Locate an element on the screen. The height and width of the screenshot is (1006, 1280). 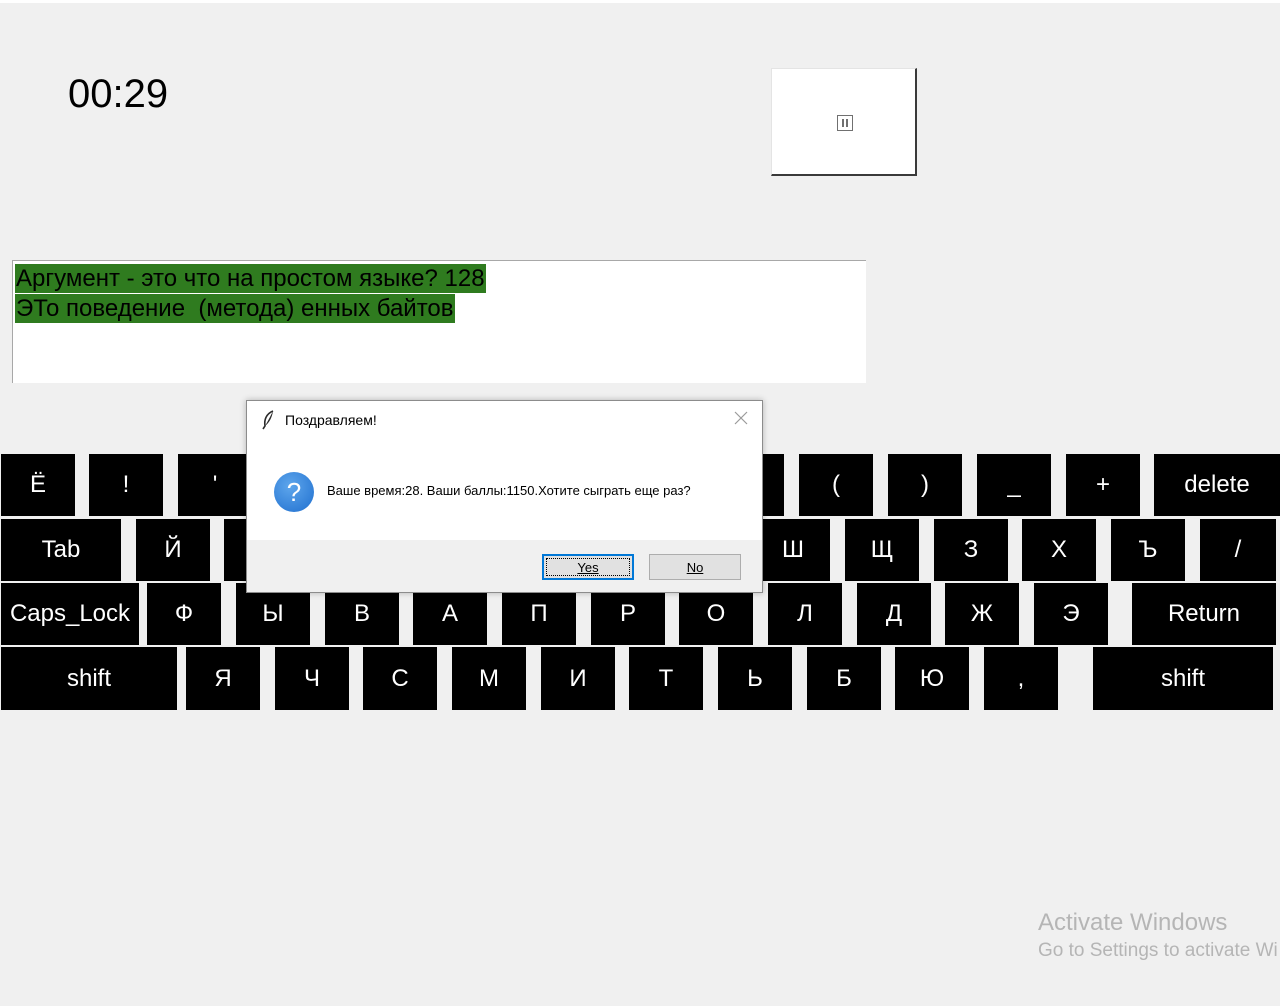
key-kha: Х is located at coordinates (1059, 550).